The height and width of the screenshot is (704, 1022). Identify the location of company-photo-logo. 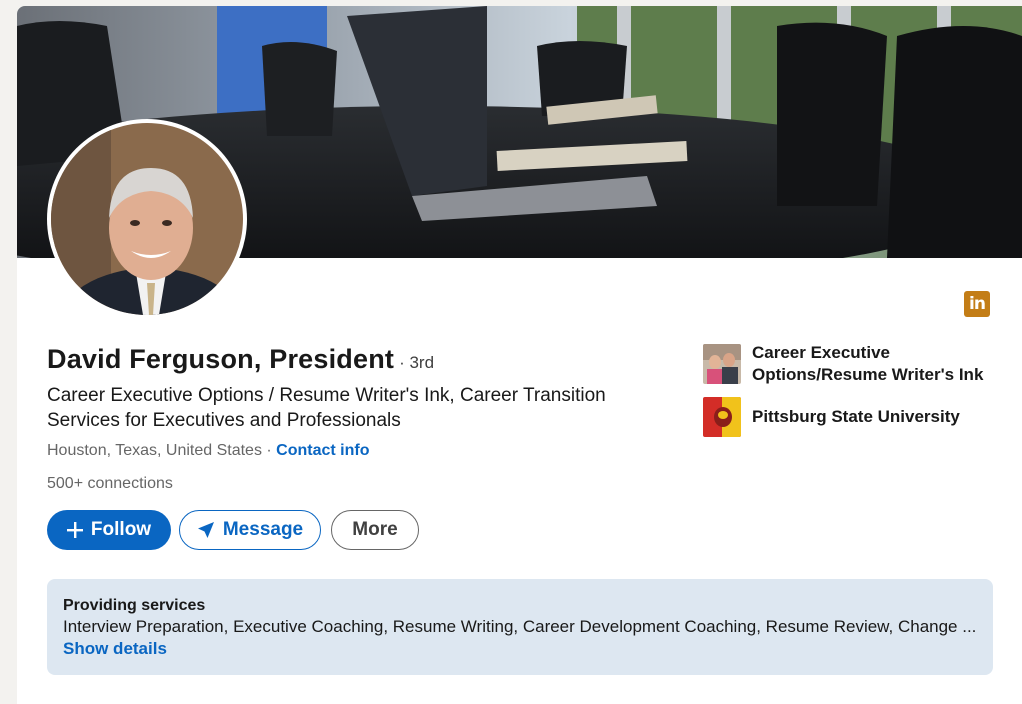
(722, 364).